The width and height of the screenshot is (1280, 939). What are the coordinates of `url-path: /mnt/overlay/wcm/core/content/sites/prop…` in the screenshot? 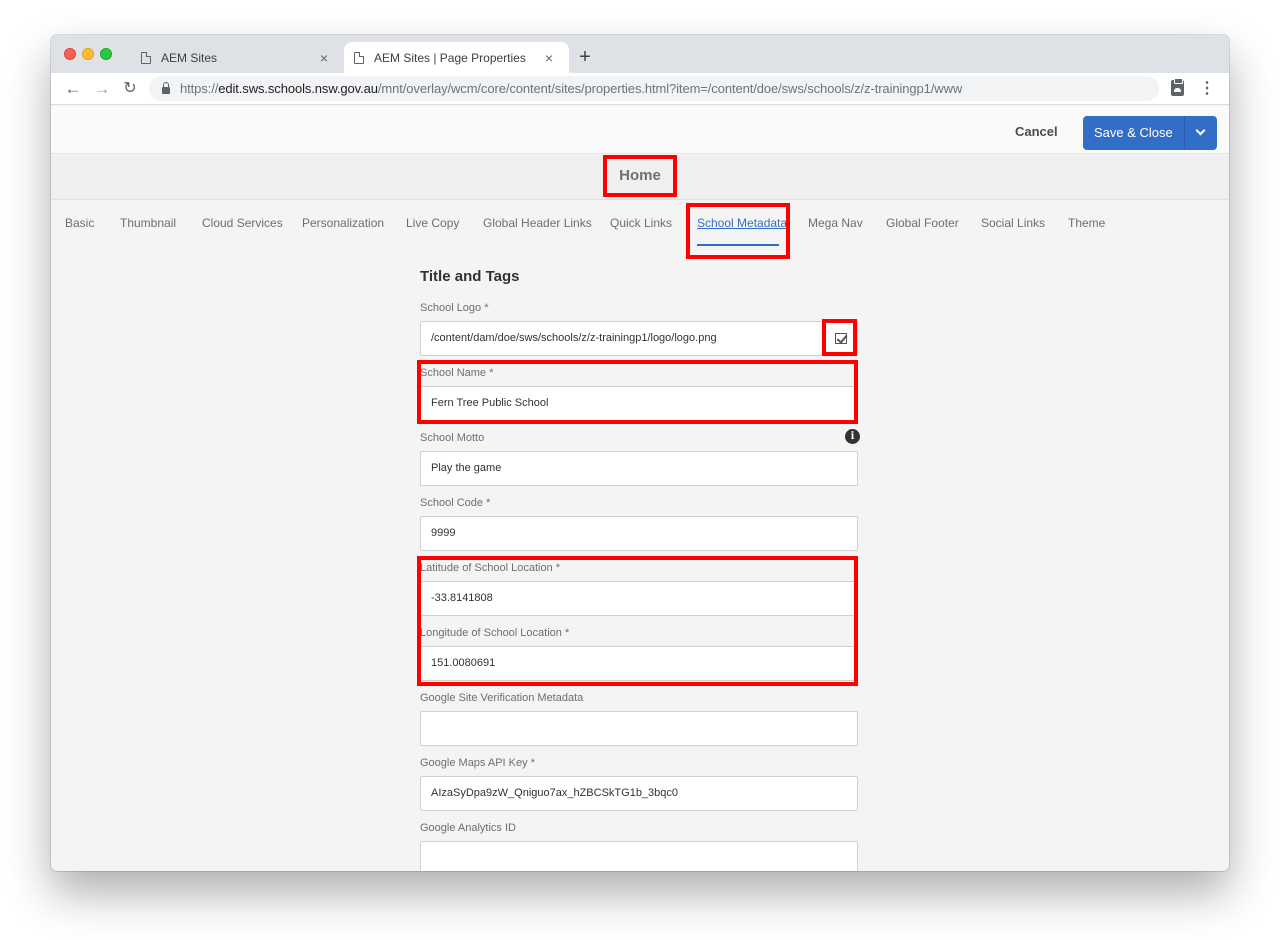 It's located at (670, 88).